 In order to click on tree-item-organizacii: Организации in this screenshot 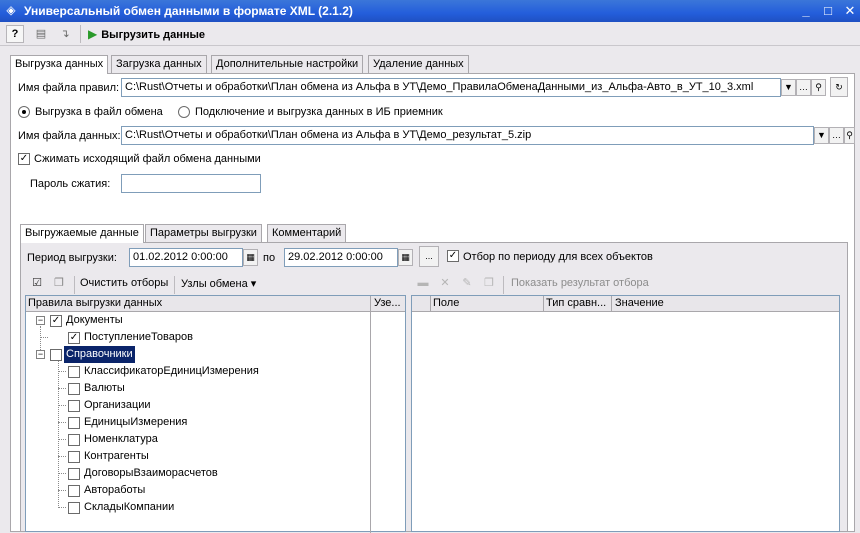, I will do `click(117, 405)`.